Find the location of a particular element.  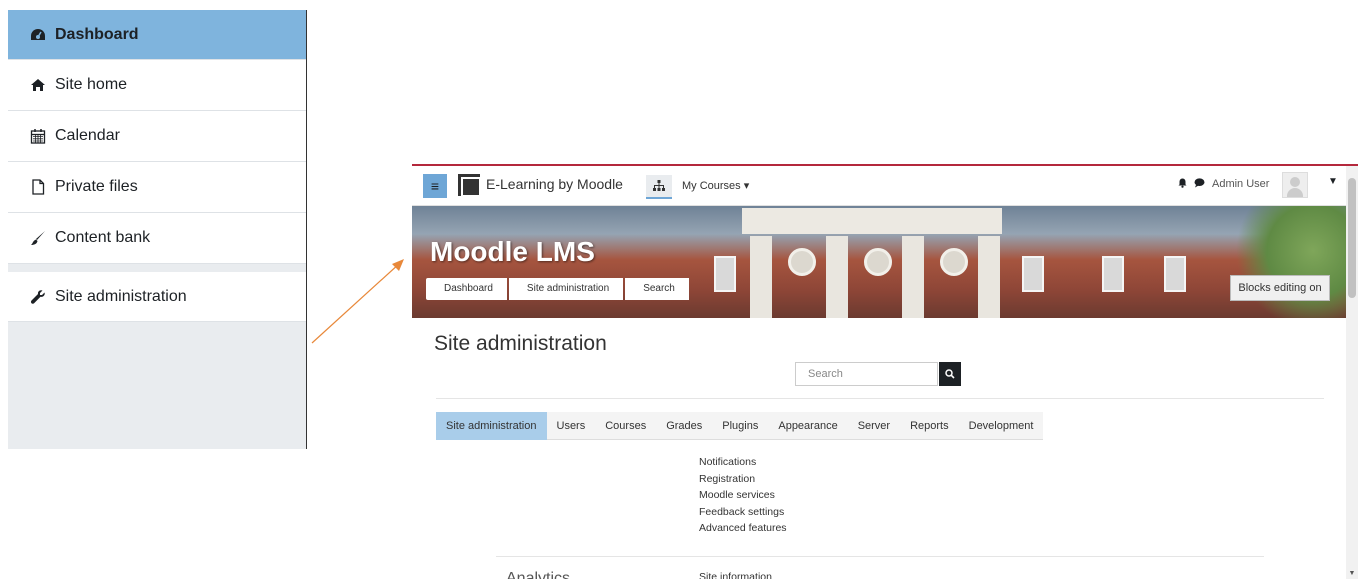

tab-site-administration: Site administration is located at coordinates (491, 426).